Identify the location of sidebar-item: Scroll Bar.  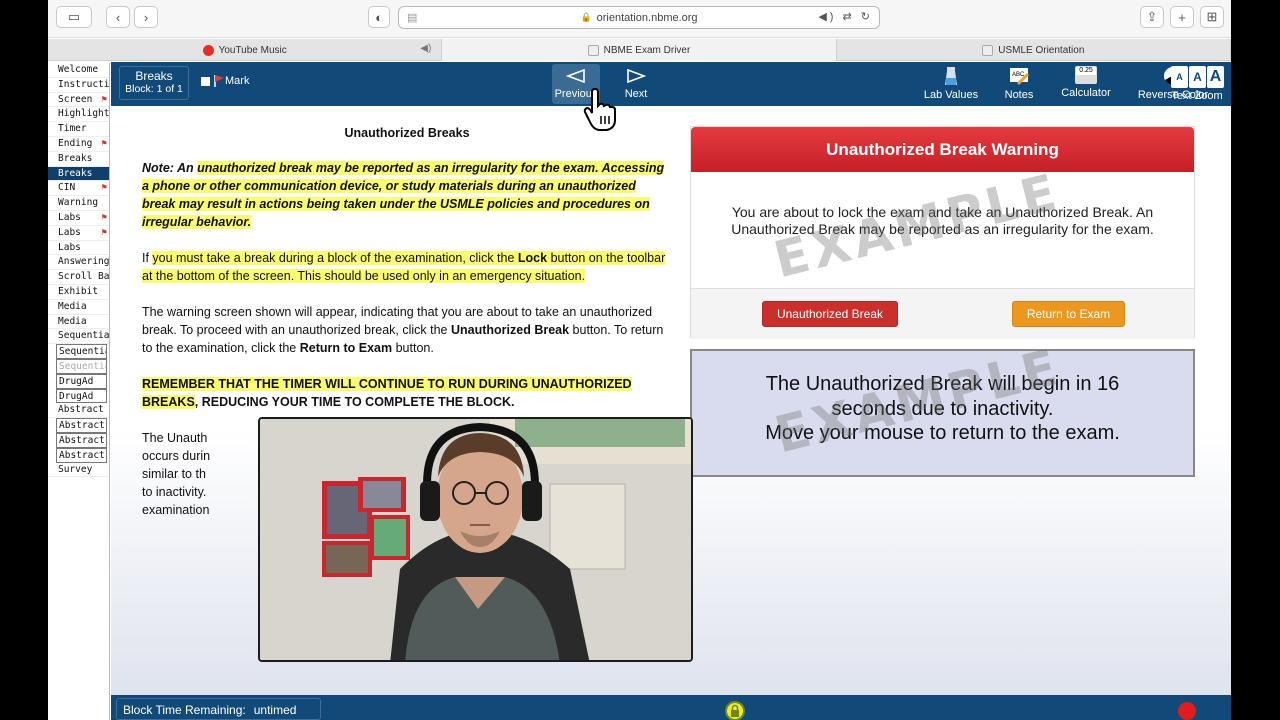
(78, 277).